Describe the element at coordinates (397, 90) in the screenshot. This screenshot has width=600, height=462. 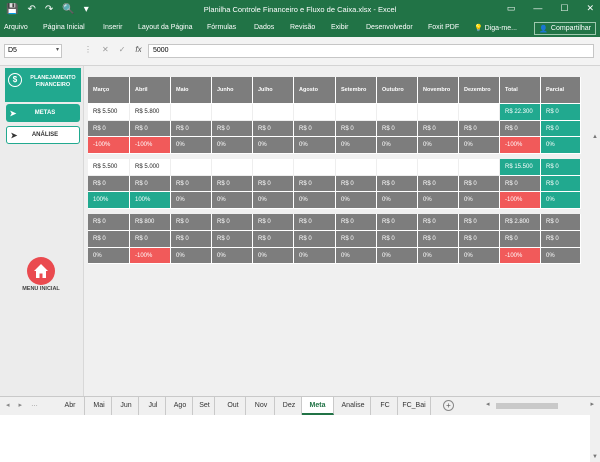
I see `header-cell: Outubro` at that location.